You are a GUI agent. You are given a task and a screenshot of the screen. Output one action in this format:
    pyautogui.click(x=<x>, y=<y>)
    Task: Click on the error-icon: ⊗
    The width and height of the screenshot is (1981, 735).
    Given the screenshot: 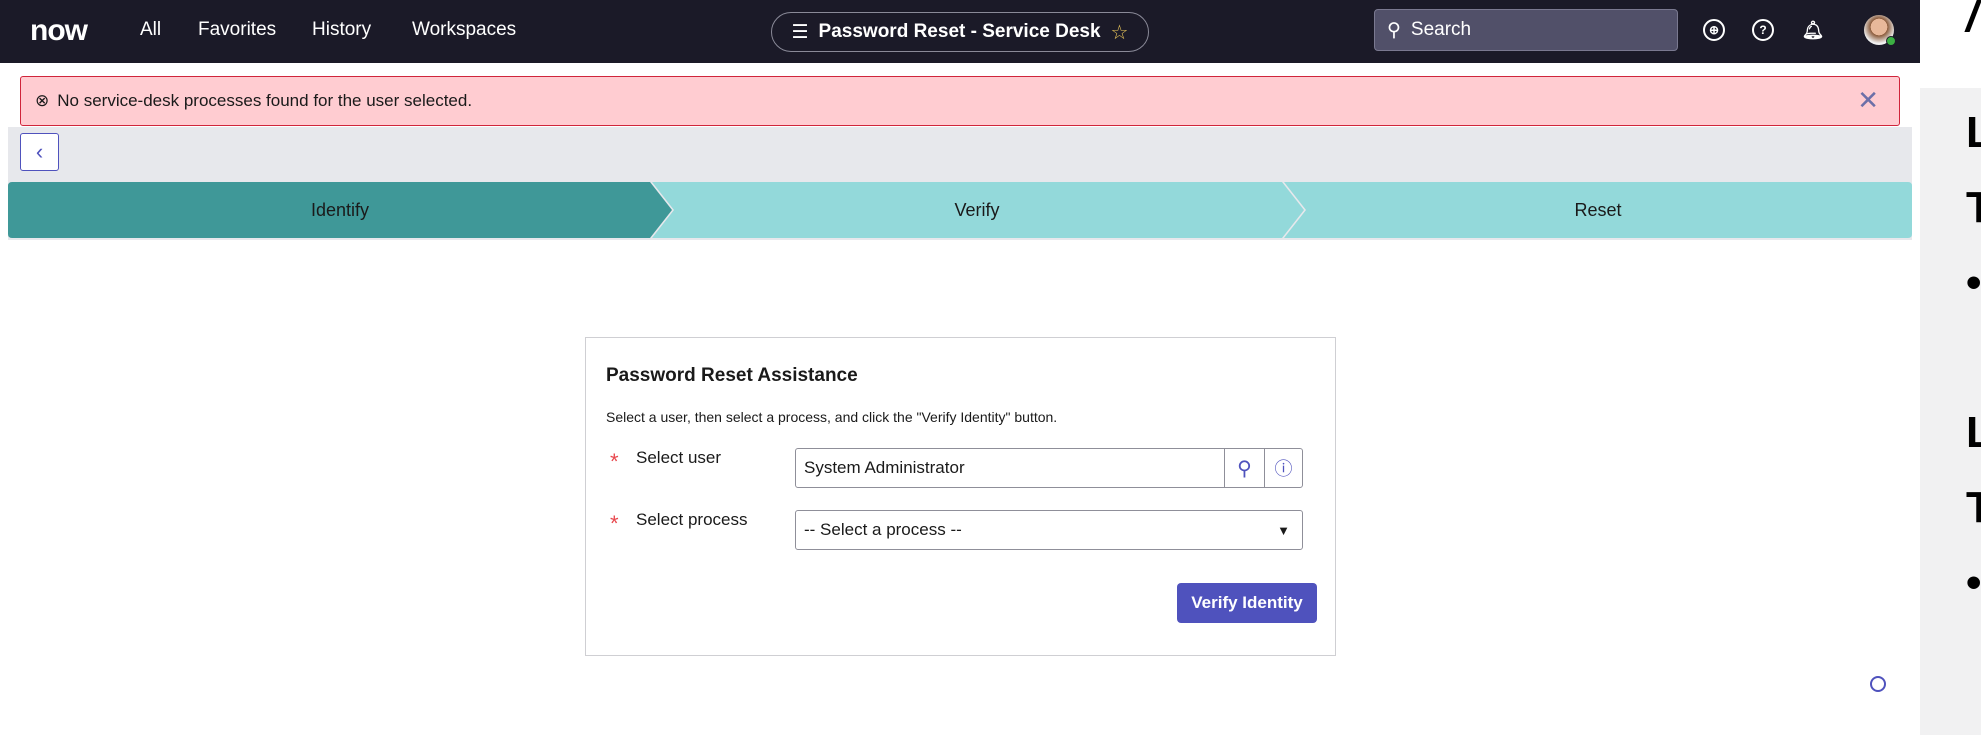 What is the action you would take?
    pyautogui.click(x=42, y=100)
    